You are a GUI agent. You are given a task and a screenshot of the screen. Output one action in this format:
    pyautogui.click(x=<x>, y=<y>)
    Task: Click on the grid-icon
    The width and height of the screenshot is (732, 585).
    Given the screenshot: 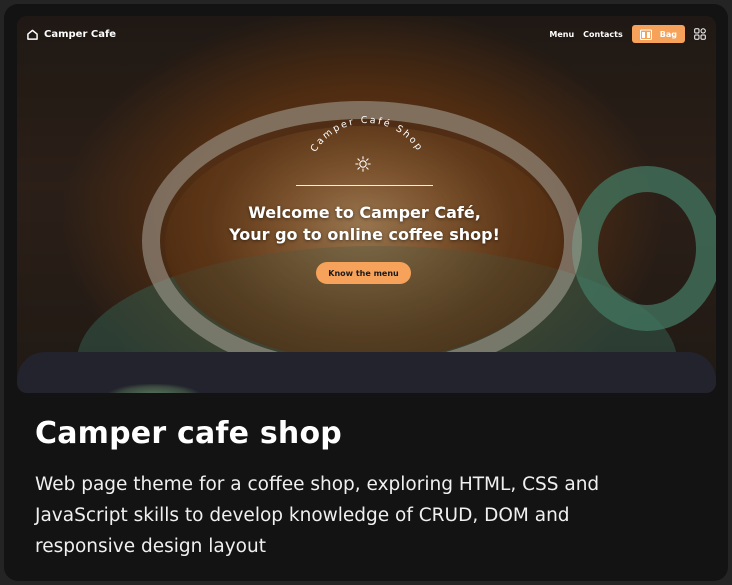 What is the action you would take?
    pyautogui.click(x=700, y=34)
    